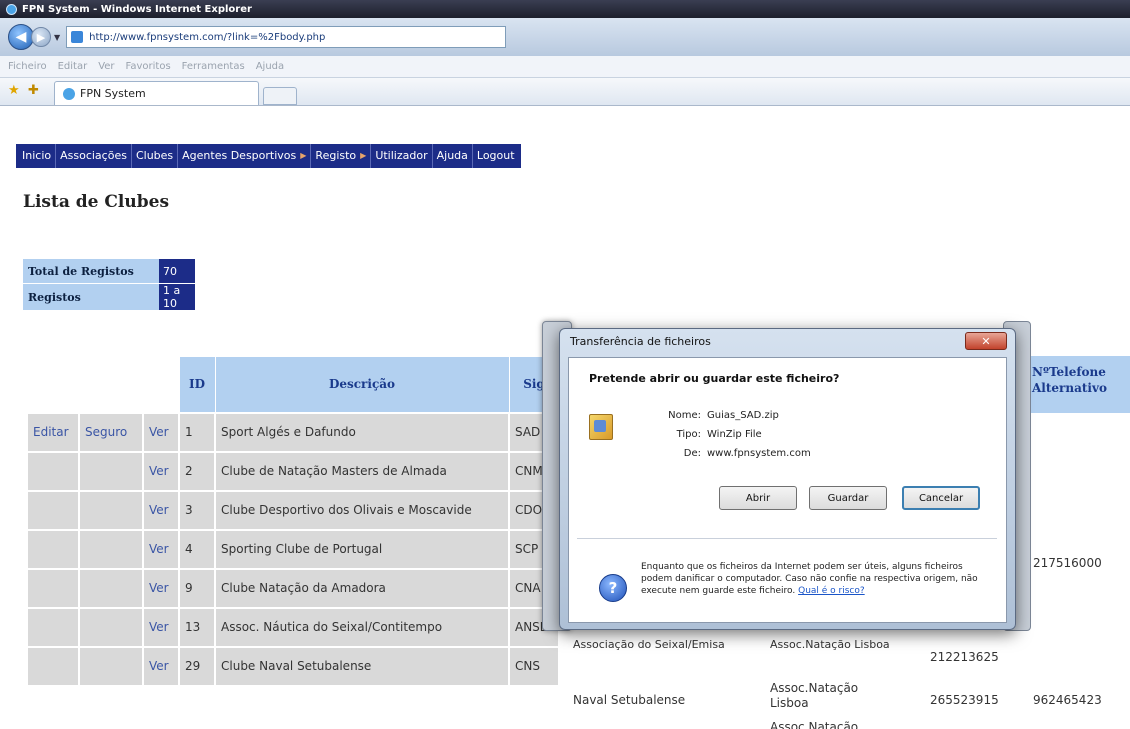 The image size is (1130, 729). I want to click on cell-nome: Naval Setubalense, so click(629, 700).